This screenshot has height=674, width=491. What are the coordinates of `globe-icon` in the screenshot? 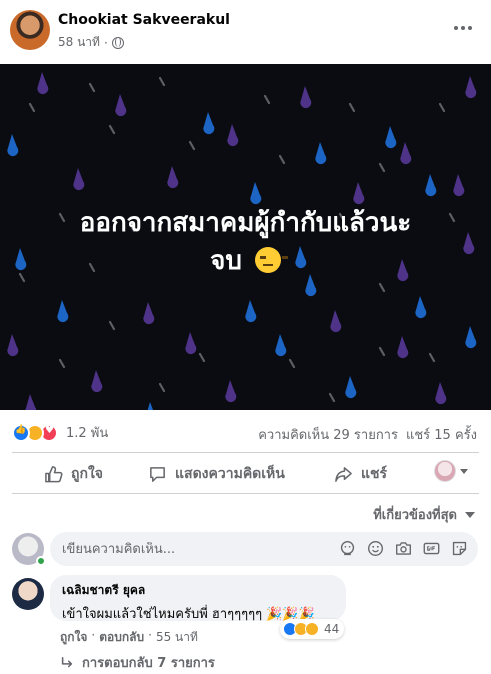 It's located at (117, 42).